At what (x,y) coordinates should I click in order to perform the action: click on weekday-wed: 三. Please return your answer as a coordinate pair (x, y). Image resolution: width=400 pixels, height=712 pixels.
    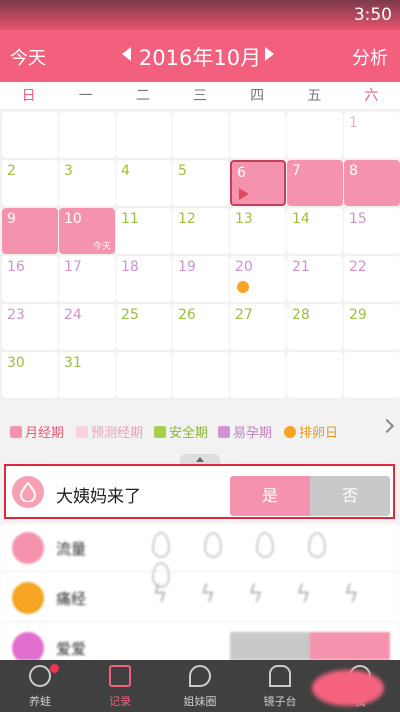
    Looking at the image, I should click on (199, 96).